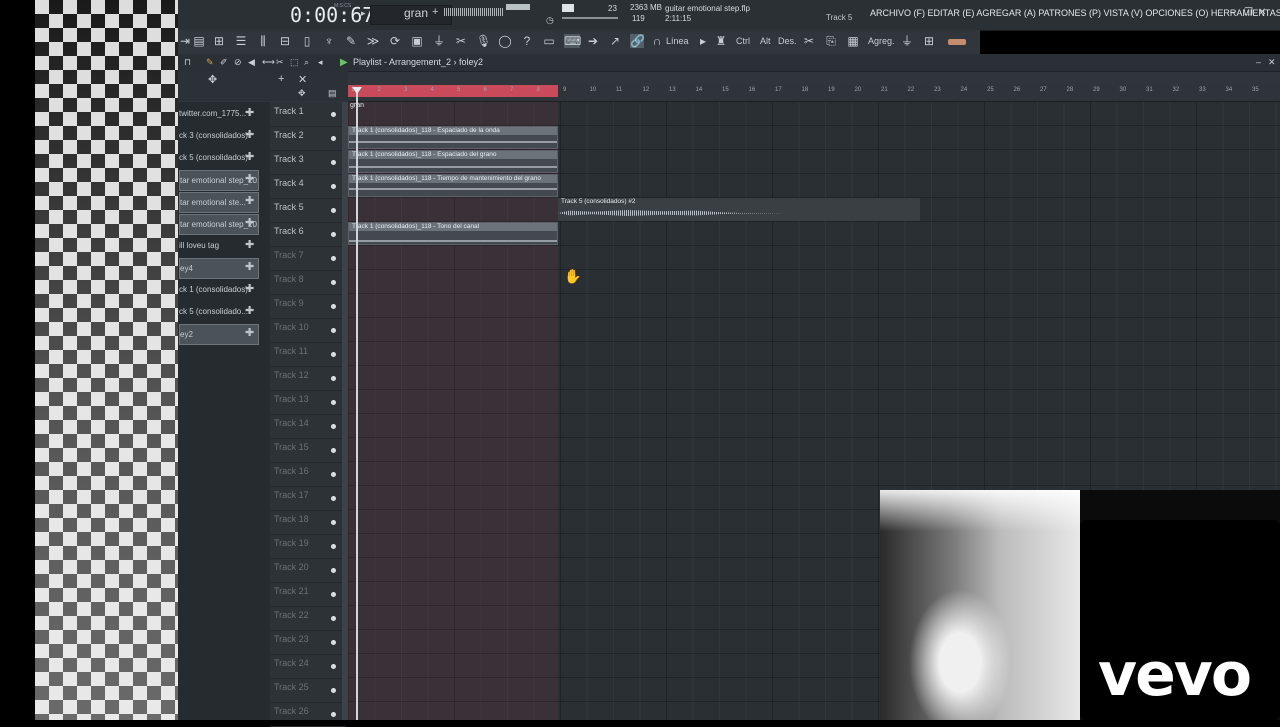  Describe the element at coordinates (289, 159) in the screenshot. I see `track-name: Track 3` at that location.